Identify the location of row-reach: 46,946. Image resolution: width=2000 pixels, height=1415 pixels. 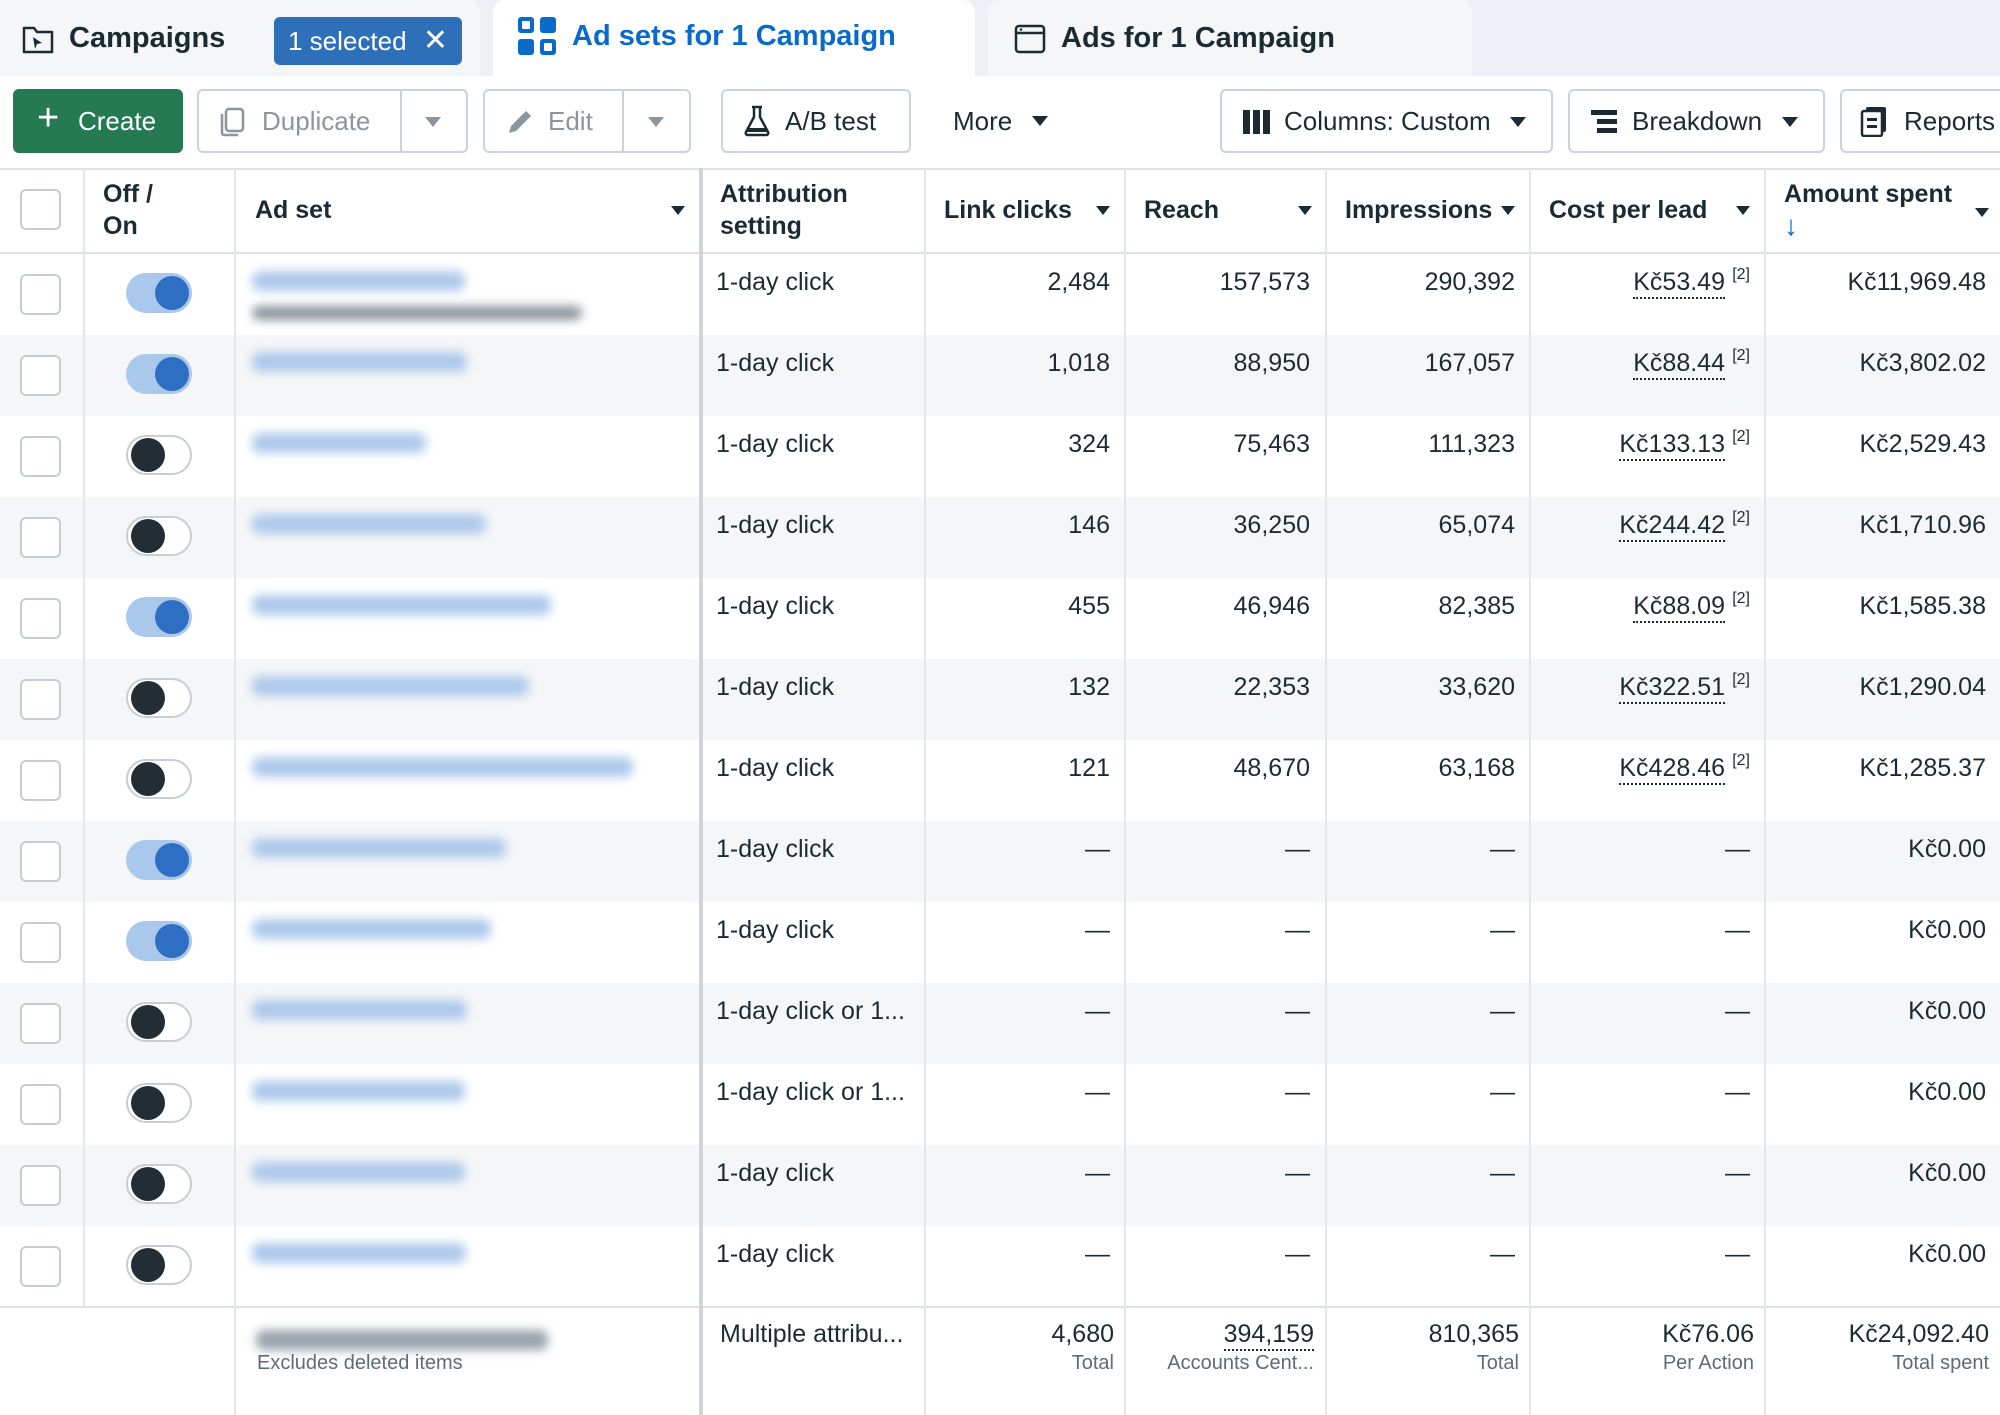
(1271, 606).